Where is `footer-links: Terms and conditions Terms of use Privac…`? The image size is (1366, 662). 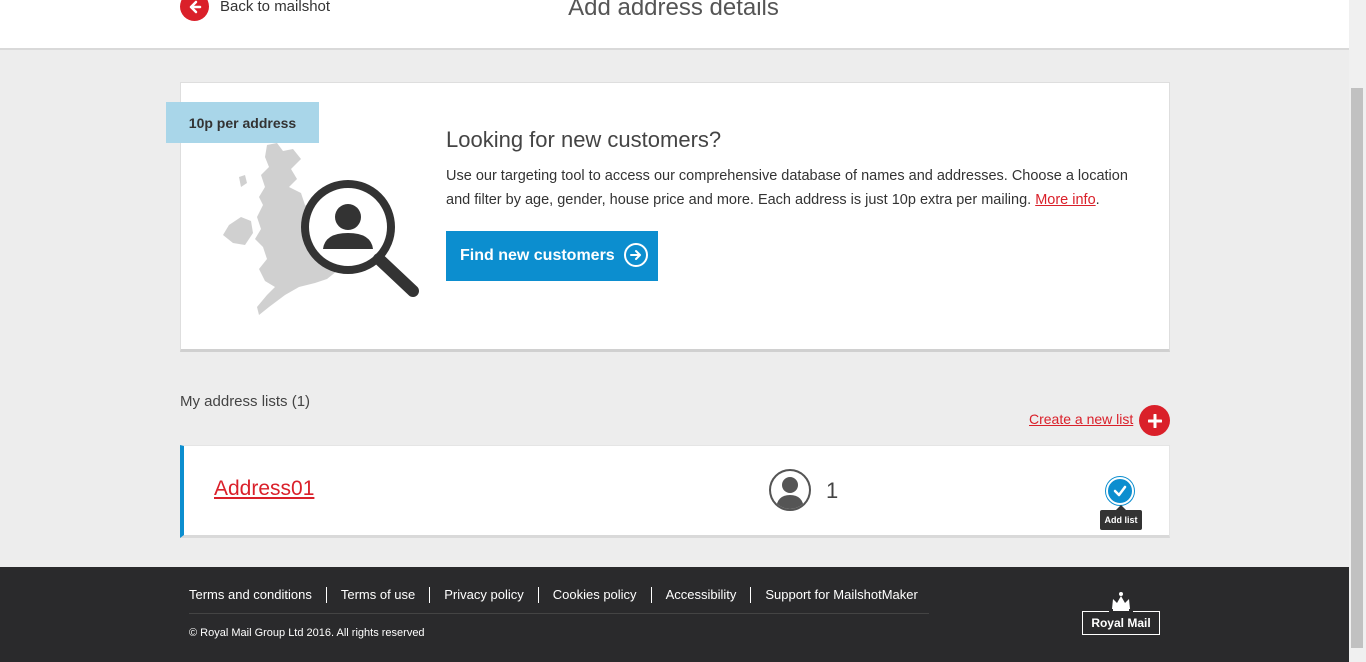 footer-links: Terms and conditions Terms of use Privac… is located at coordinates (560, 595).